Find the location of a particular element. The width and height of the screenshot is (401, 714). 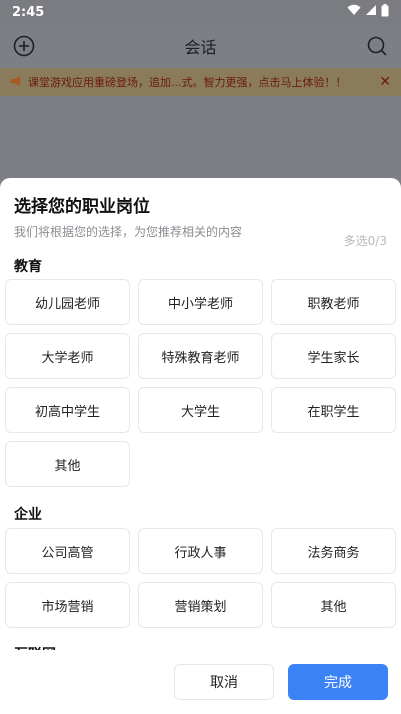

option-parent: 学生家长 is located at coordinates (333, 356).